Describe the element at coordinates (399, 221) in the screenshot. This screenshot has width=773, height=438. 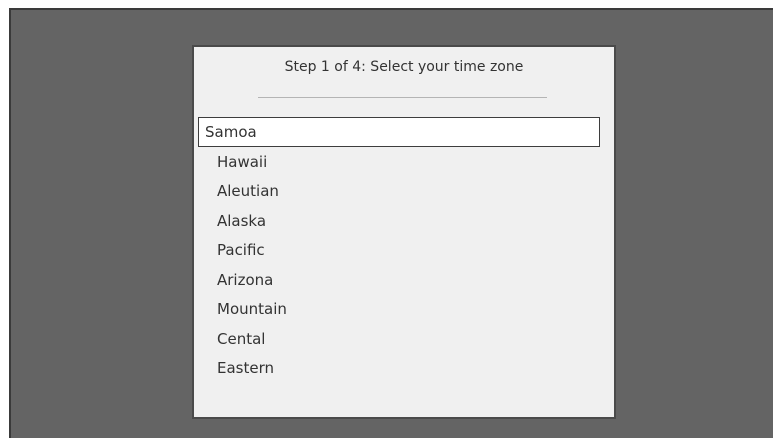
I see `time-zone-option-alaska: Alaska` at that location.